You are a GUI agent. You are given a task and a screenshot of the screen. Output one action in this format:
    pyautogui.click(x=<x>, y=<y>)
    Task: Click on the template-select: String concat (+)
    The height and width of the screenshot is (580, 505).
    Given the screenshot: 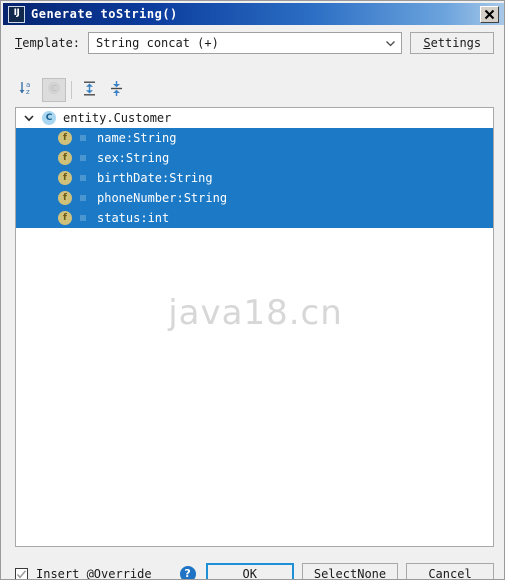 What is the action you would take?
    pyautogui.click(x=245, y=43)
    